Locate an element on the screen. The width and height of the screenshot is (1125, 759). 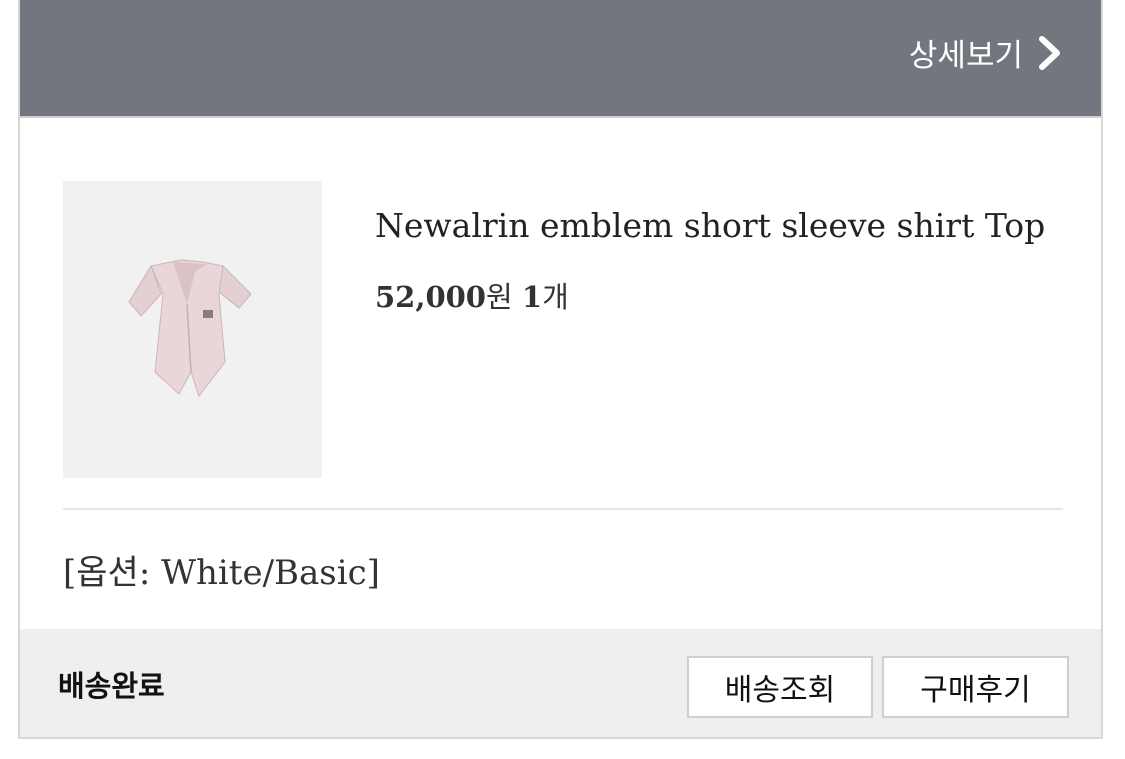
chevron-right-icon is located at coordinates (1049, 52).